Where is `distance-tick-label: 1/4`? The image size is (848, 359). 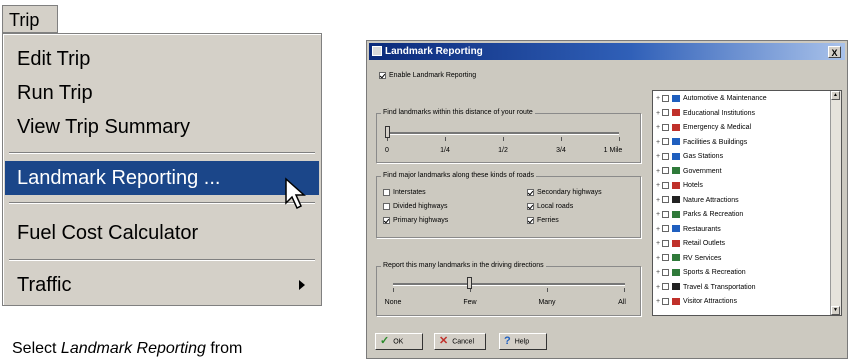 distance-tick-label: 1/4 is located at coordinates (445, 150).